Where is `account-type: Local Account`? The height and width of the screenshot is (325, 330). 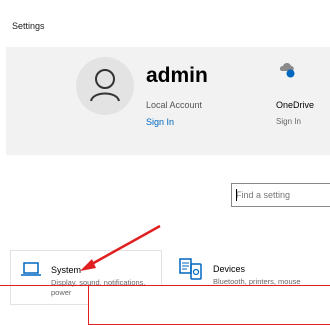 account-type: Local Account is located at coordinates (174, 105).